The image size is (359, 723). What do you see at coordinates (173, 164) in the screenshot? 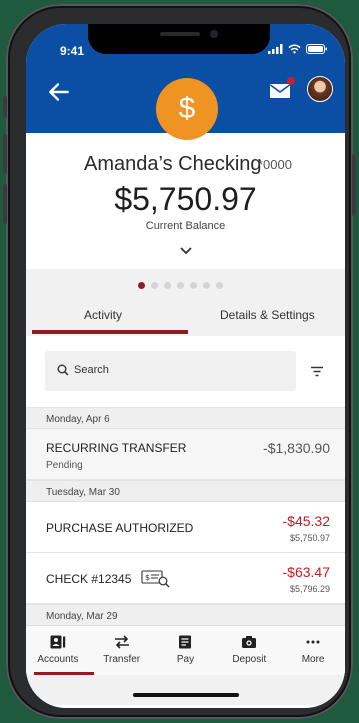
I see `account-name: Amanda’s Checking` at bounding box center [173, 164].